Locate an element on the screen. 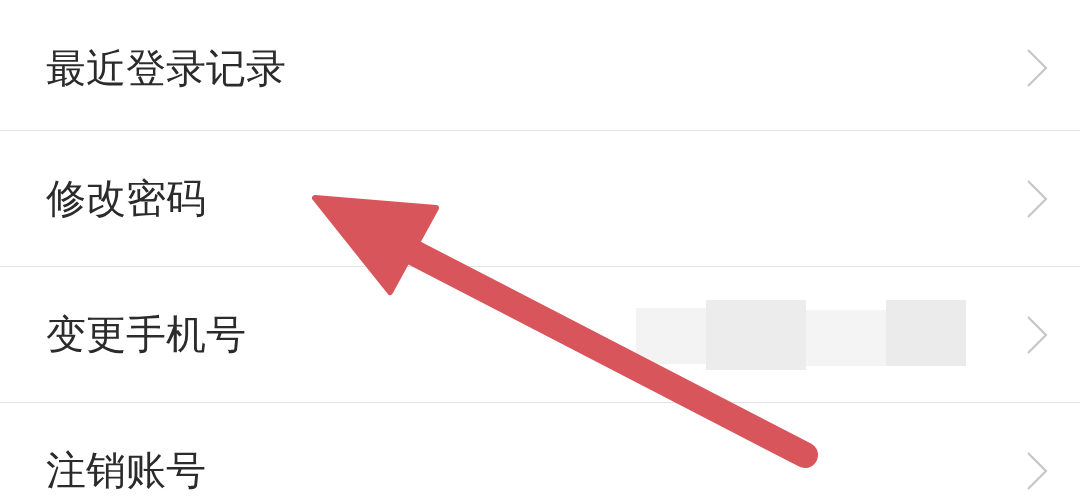 The height and width of the screenshot is (500, 1080). menu-label: 最近登录记录 is located at coordinates (166, 68).